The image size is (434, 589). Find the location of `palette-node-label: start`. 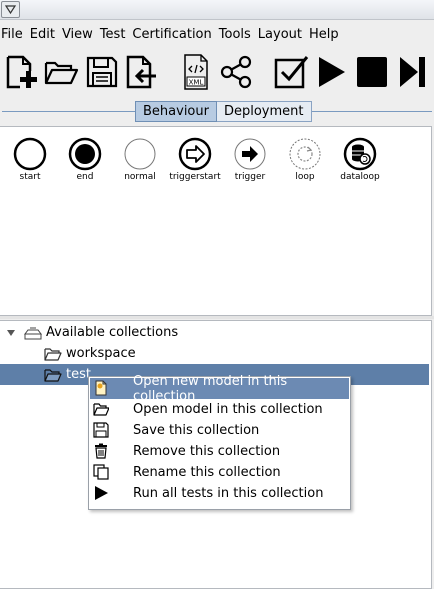

palette-node-label: start is located at coordinates (30, 177).